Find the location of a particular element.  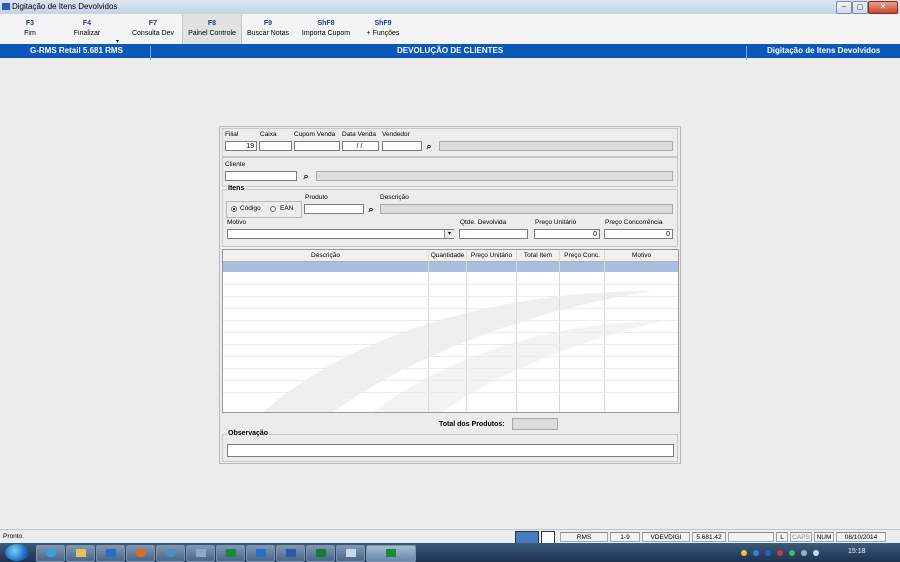

toolbar-button-finalizar: F4 Finalizar is located at coordinates (87, 29).